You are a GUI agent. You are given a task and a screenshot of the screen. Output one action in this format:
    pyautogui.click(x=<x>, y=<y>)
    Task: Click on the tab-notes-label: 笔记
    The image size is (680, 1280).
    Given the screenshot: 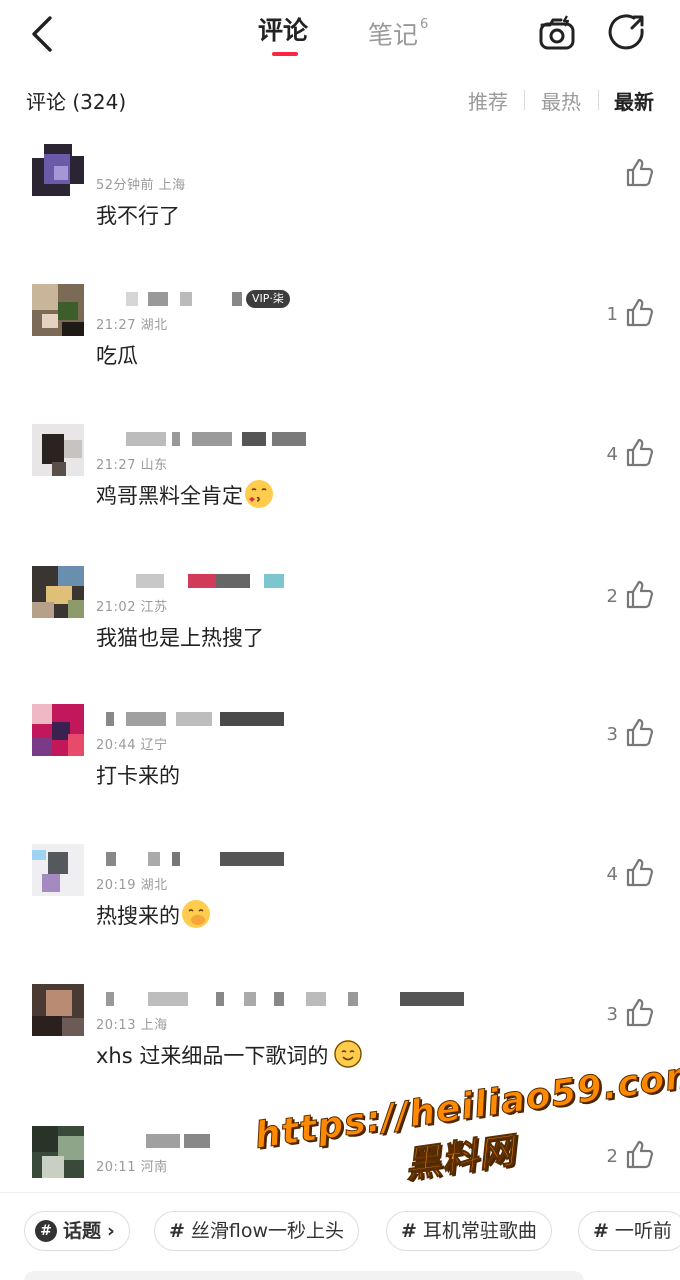 What is the action you would take?
    pyautogui.click(x=393, y=35)
    